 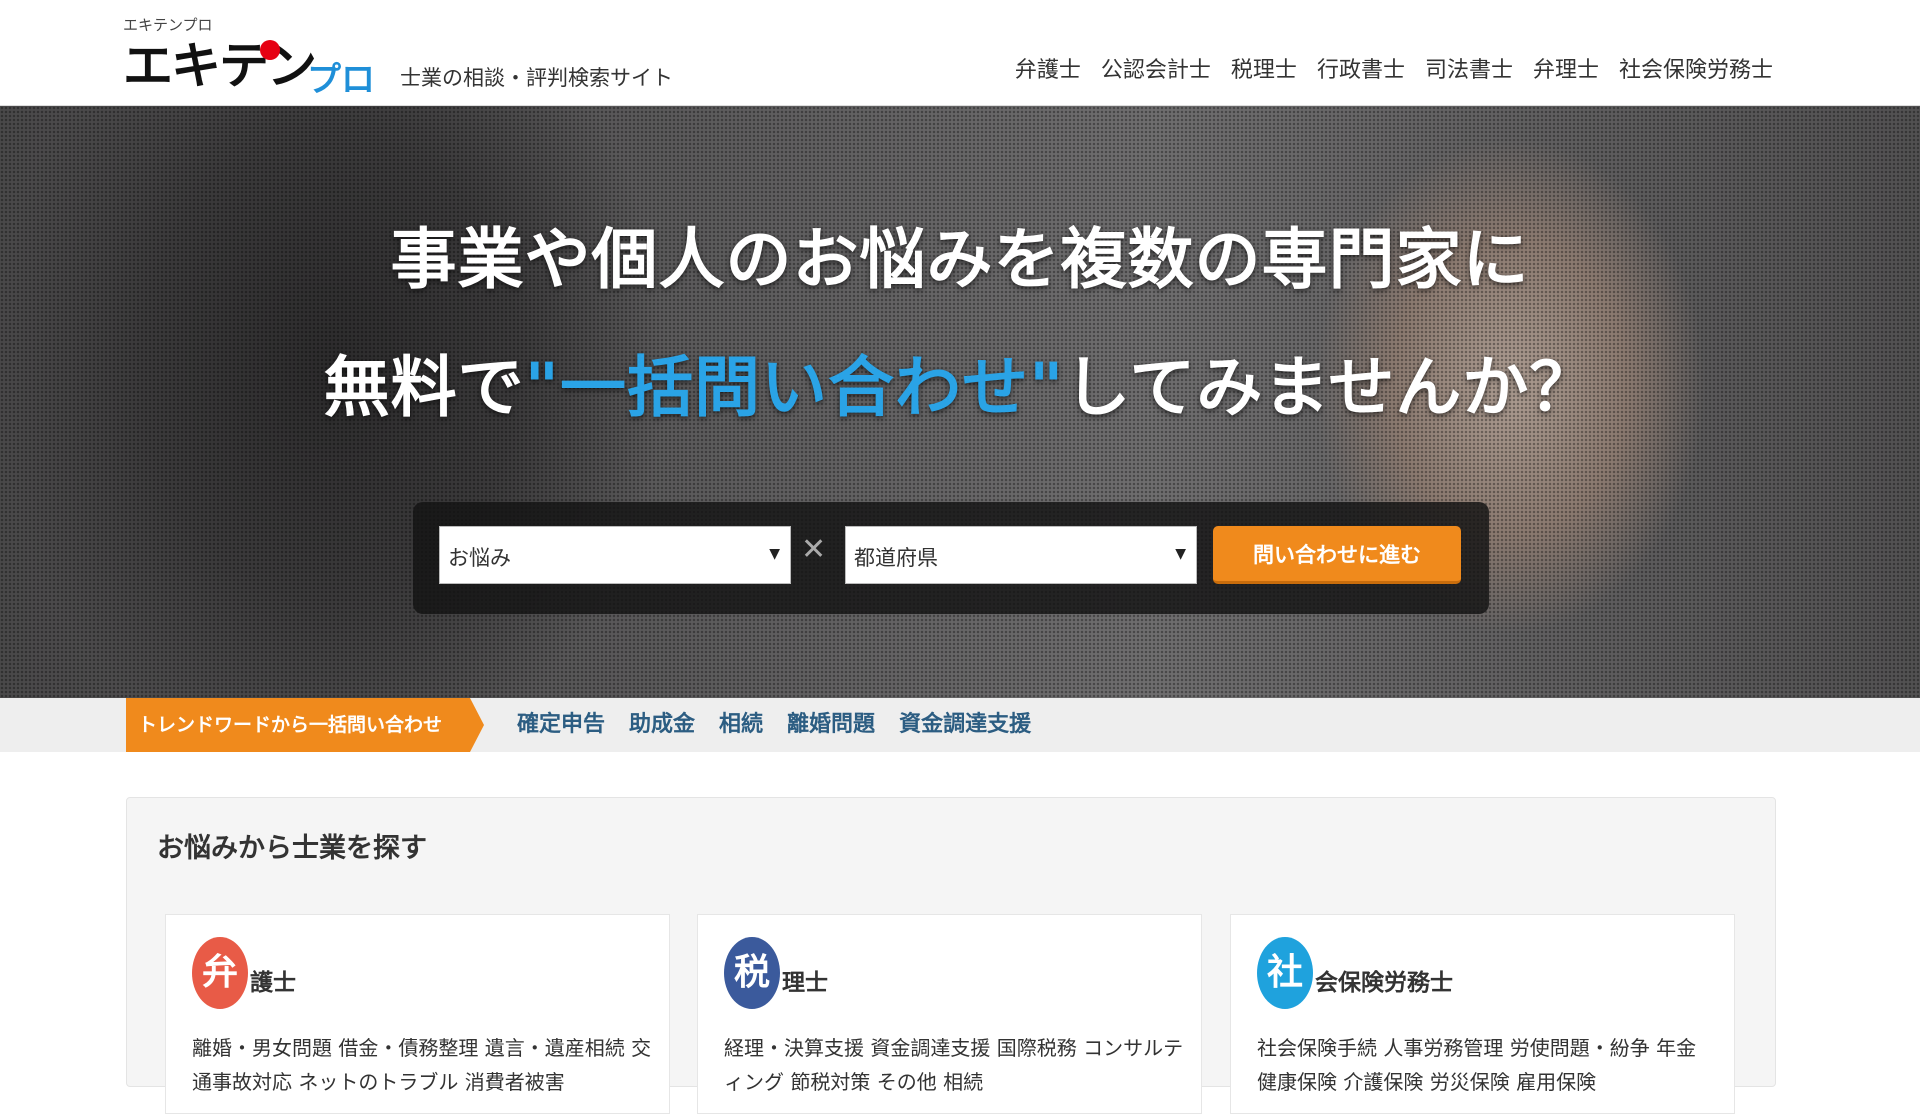 What do you see at coordinates (615, 555) in the screenshot?
I see `worry-select: お悩み ▼` at bounding box center [615, 555].